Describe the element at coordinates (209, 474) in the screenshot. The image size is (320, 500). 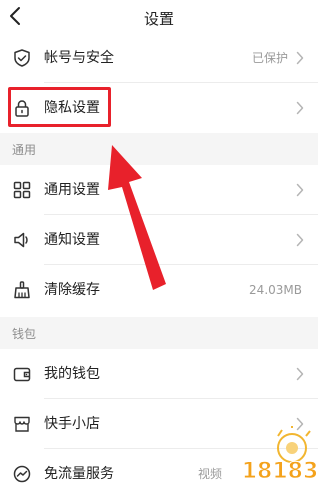
I see `free-data-status-text: 视频` at that location.